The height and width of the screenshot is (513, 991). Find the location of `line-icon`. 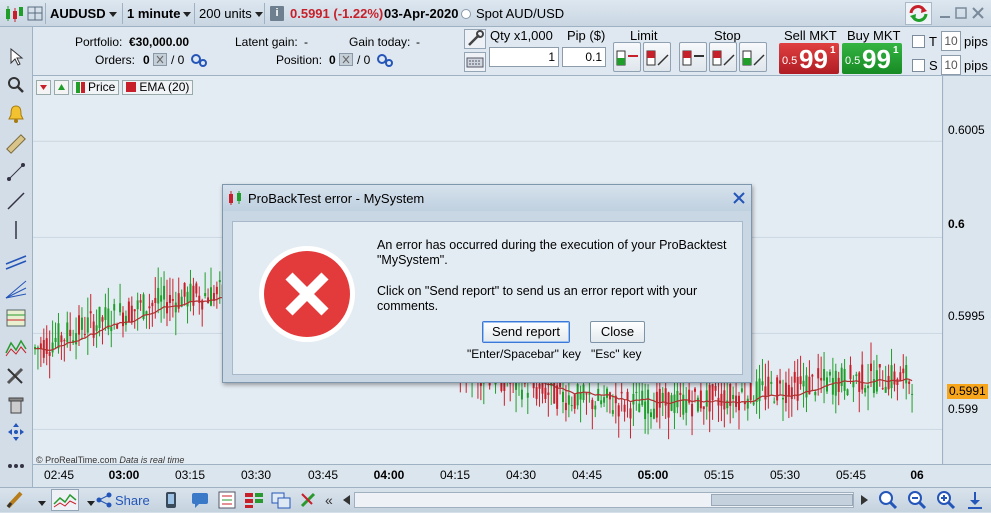

line-icon is located at coordinates (16, 201).